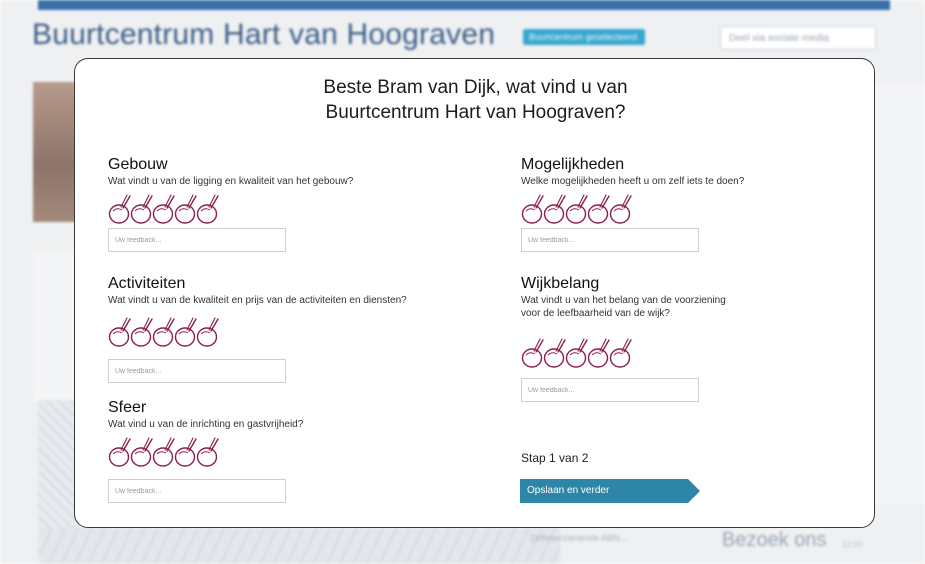 The image size is (925, 564). What do you see at coordinates (127, 407) in the screenshot?
I see `section-heading: Sfeer` at bounding box center [127, 407].